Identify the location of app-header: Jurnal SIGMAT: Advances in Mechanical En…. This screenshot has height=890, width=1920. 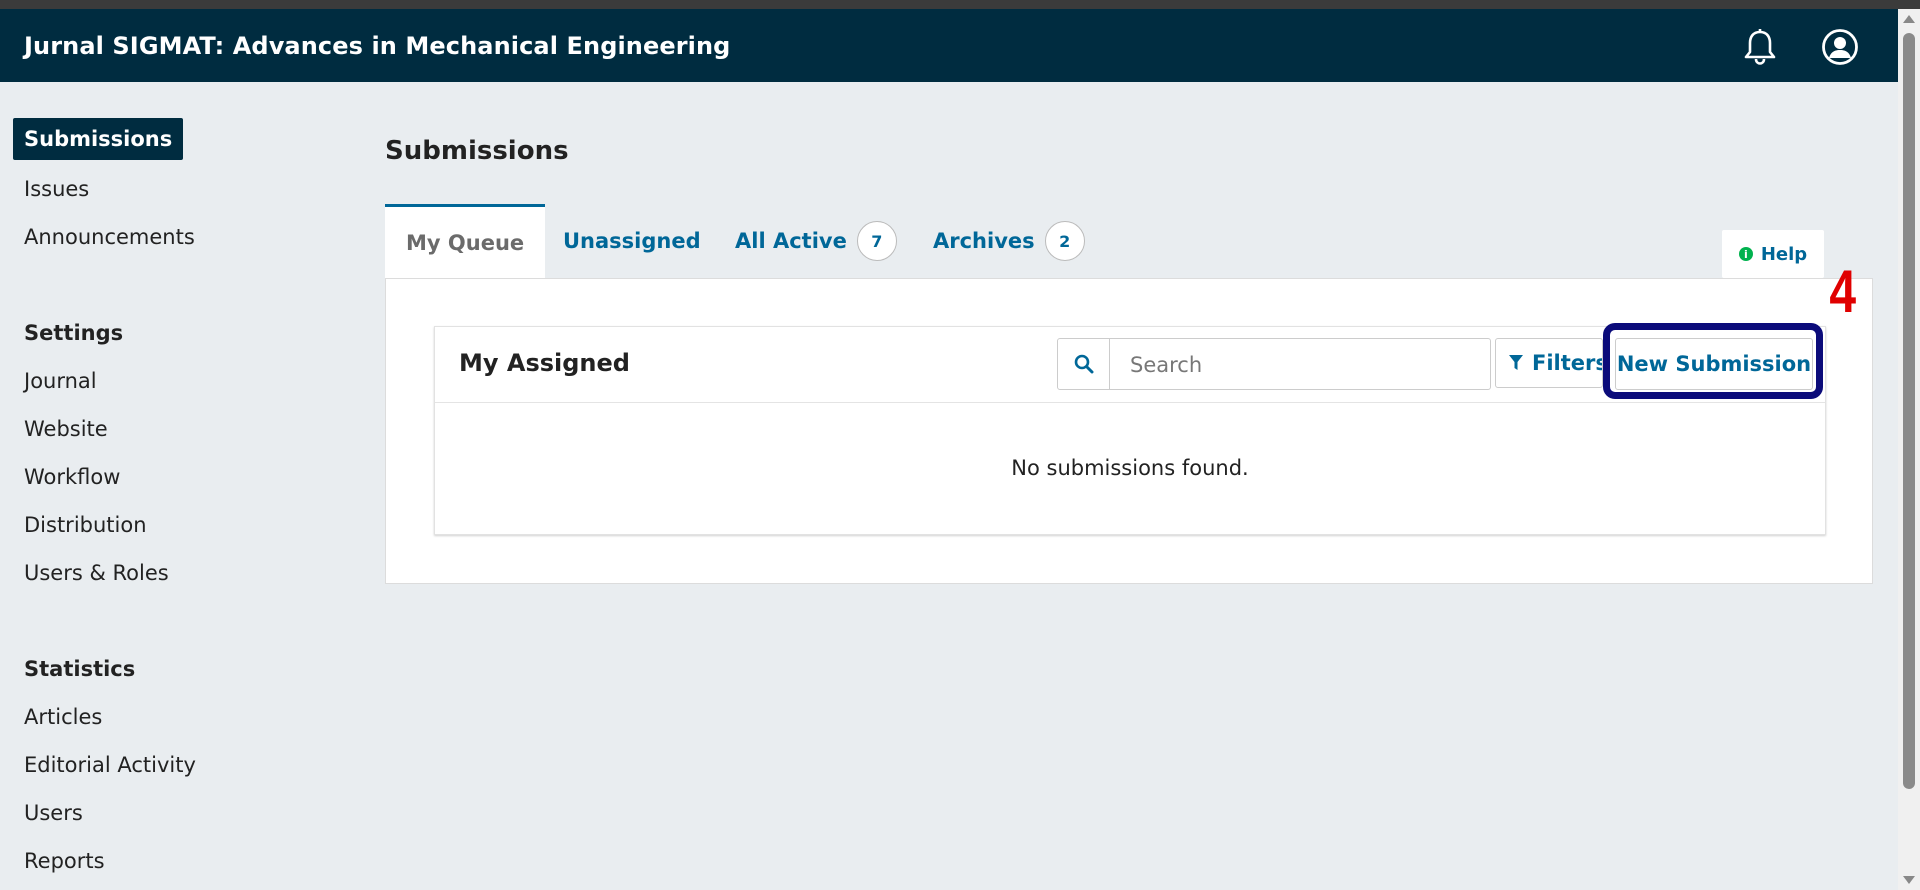
(949, 45).